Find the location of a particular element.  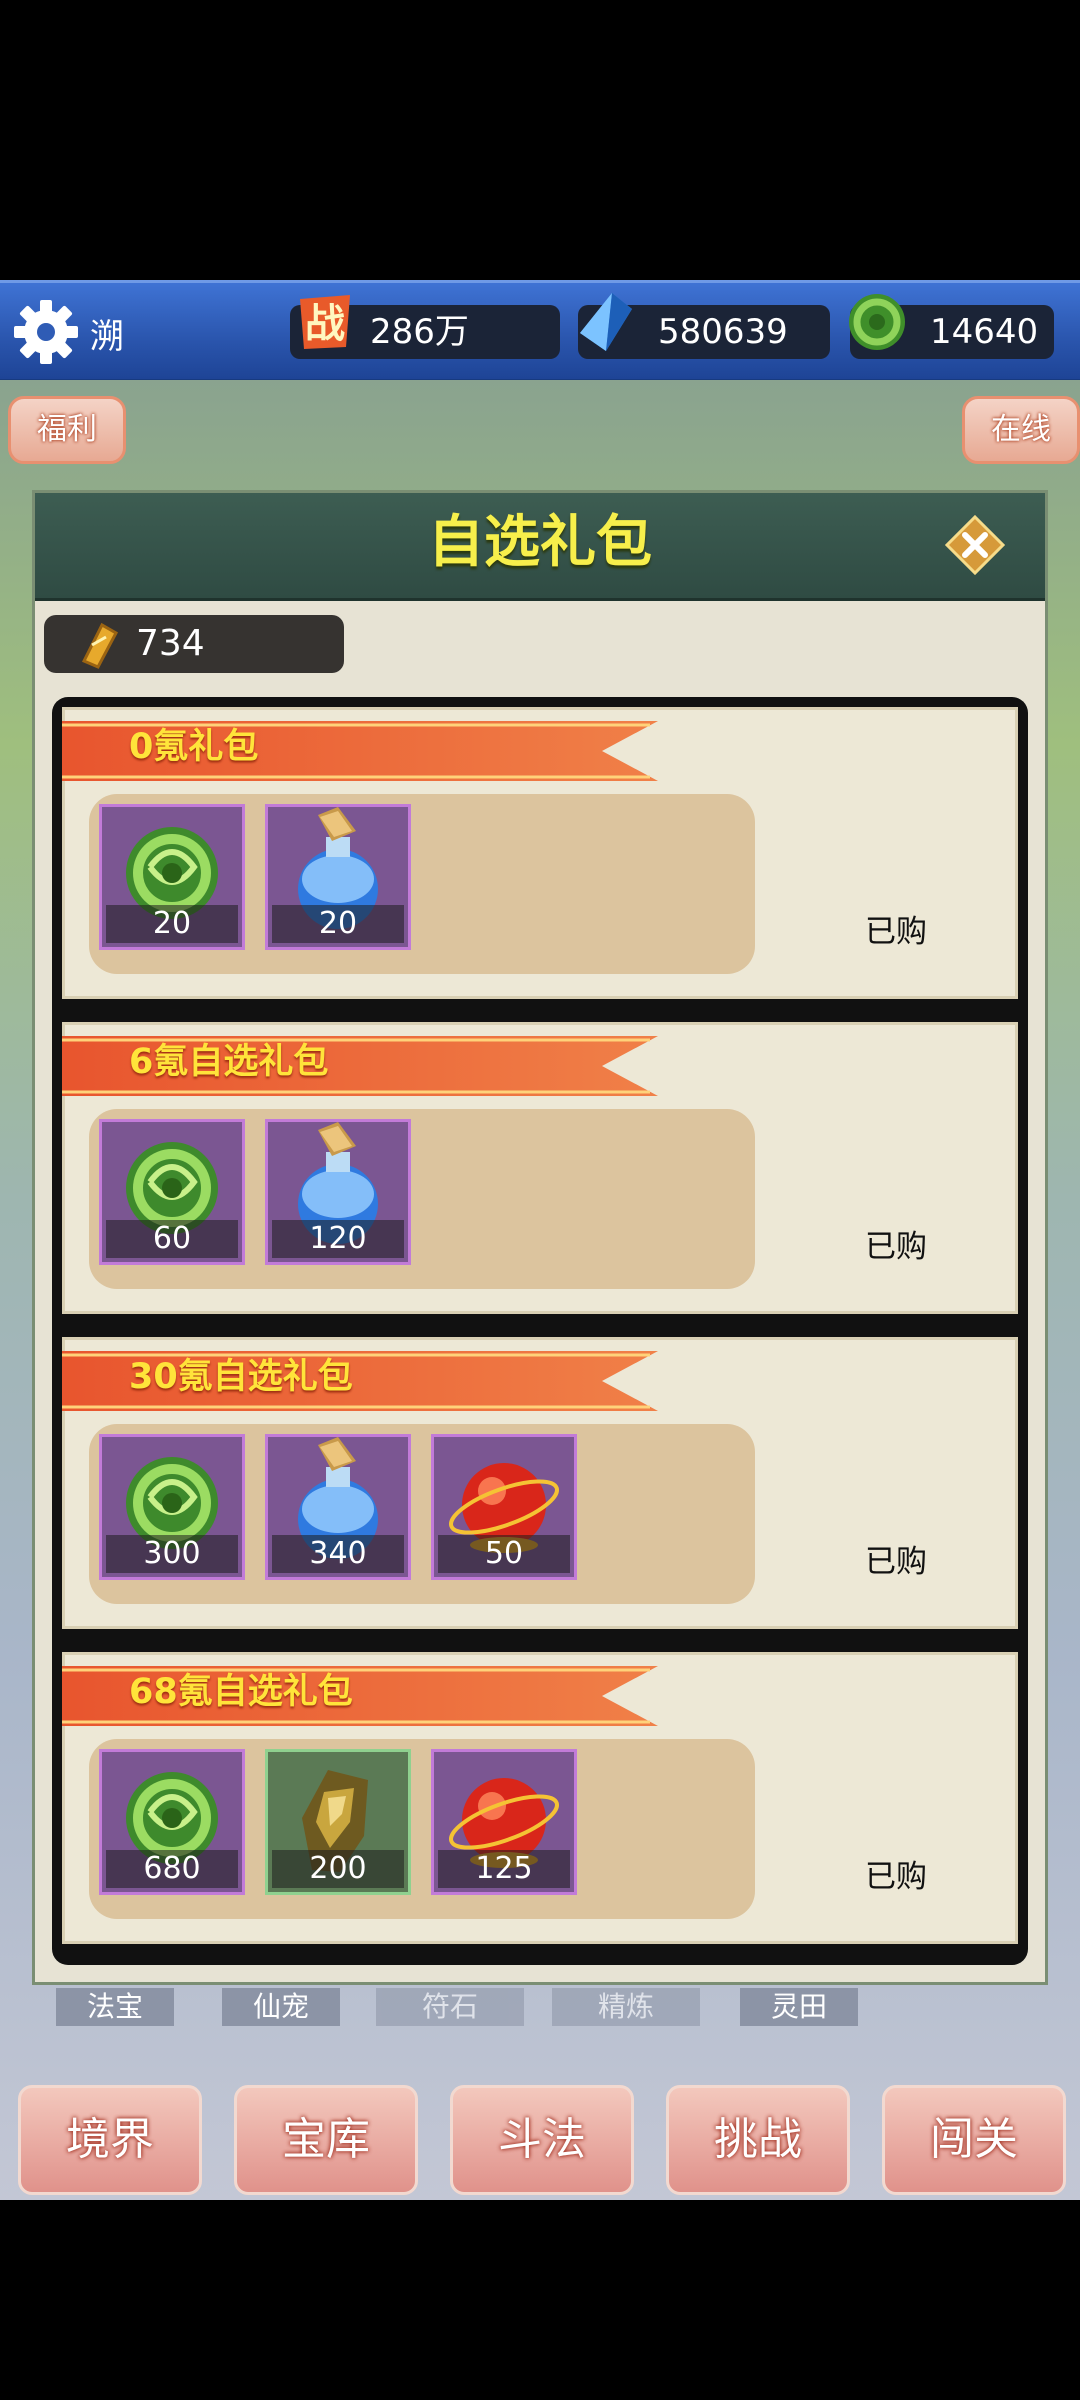

battle-power-icon: 战 is located at coordinates (325, 322).